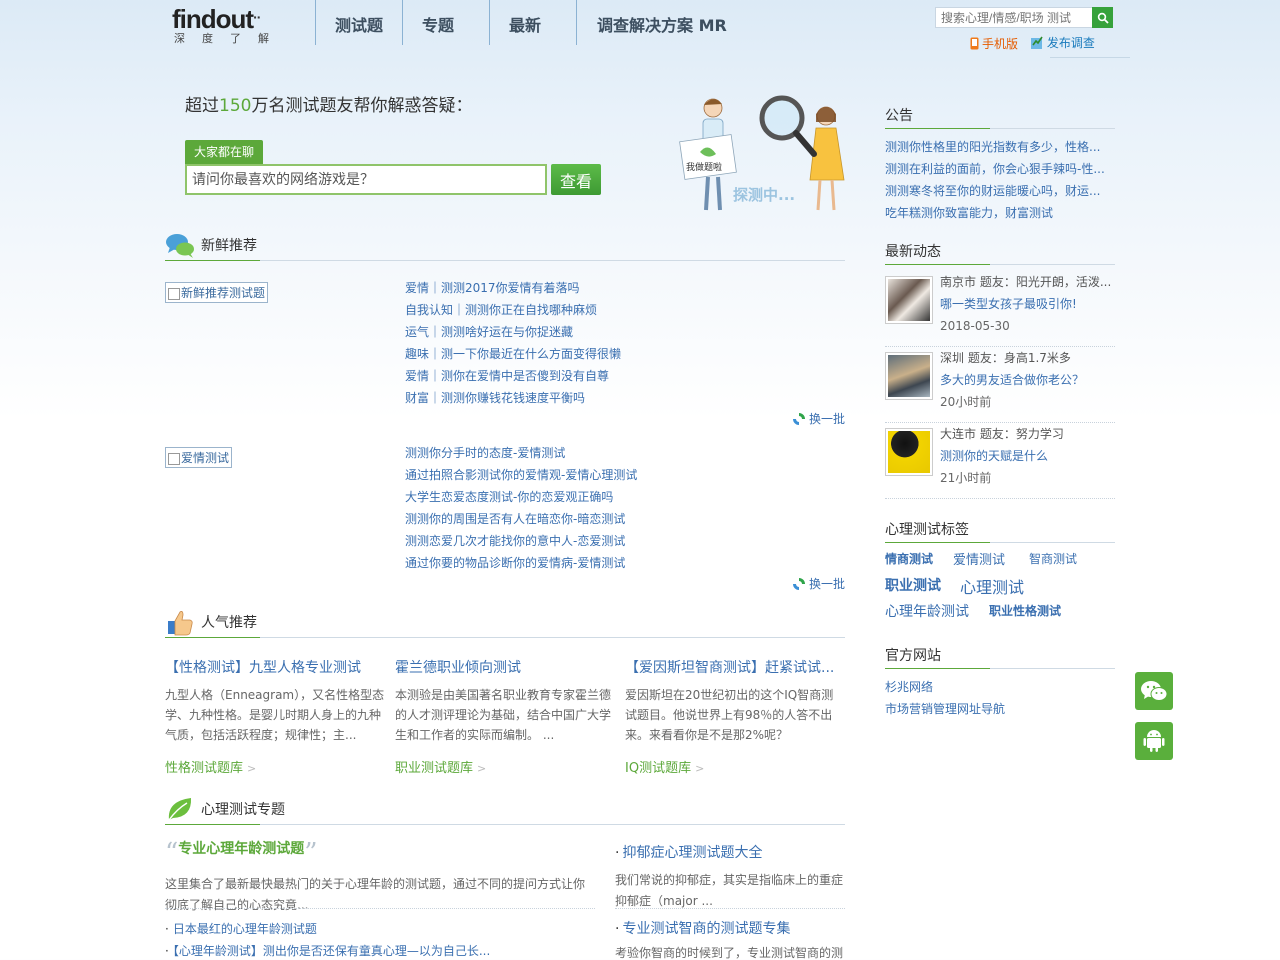 This screenshot has width=1280, height=960. What do you see at coordinates (521, 453) in the screenshot?
I see `list-item: 测测你分手时的态度-爱情测试` at bounding box center [521, 453].